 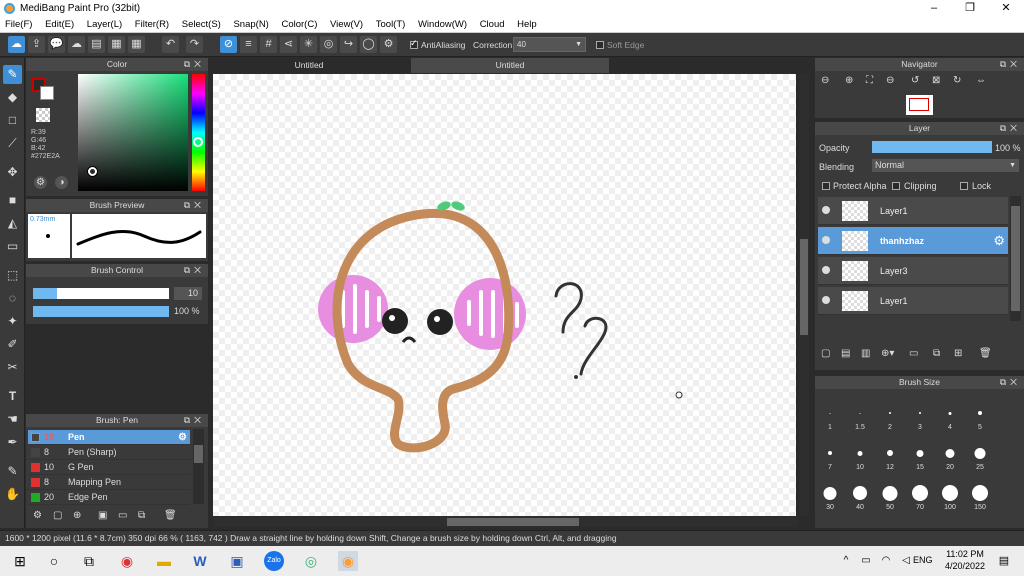 What do you see at coordinates (54, 561) in the screenshot?
I see `search-icon: ○` at bounding box center [54, 561].